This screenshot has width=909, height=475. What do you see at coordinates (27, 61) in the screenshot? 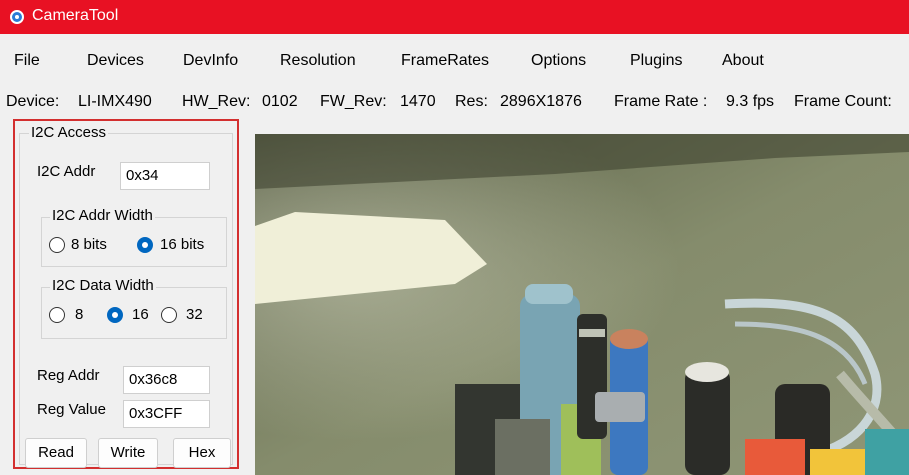
I see `menu-file: File` at bounding box center [27, 61].